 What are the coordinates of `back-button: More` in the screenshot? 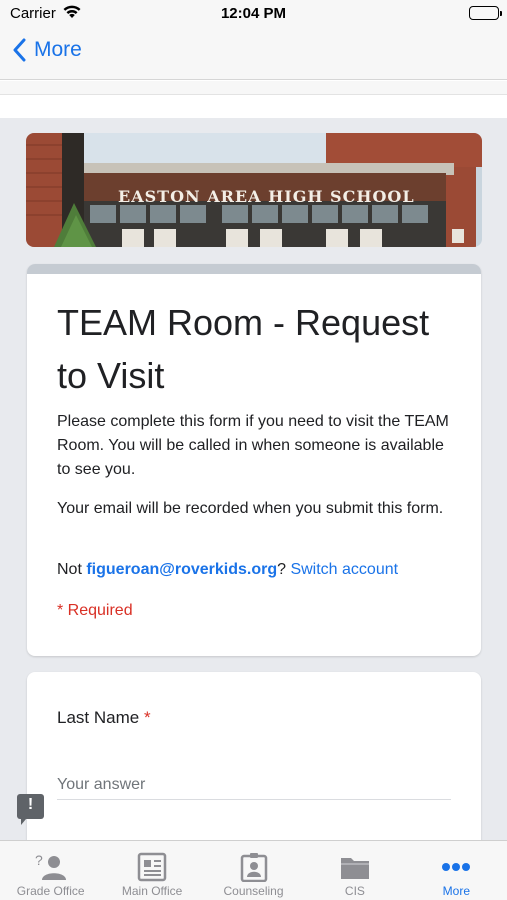 It's located at (47, 50).